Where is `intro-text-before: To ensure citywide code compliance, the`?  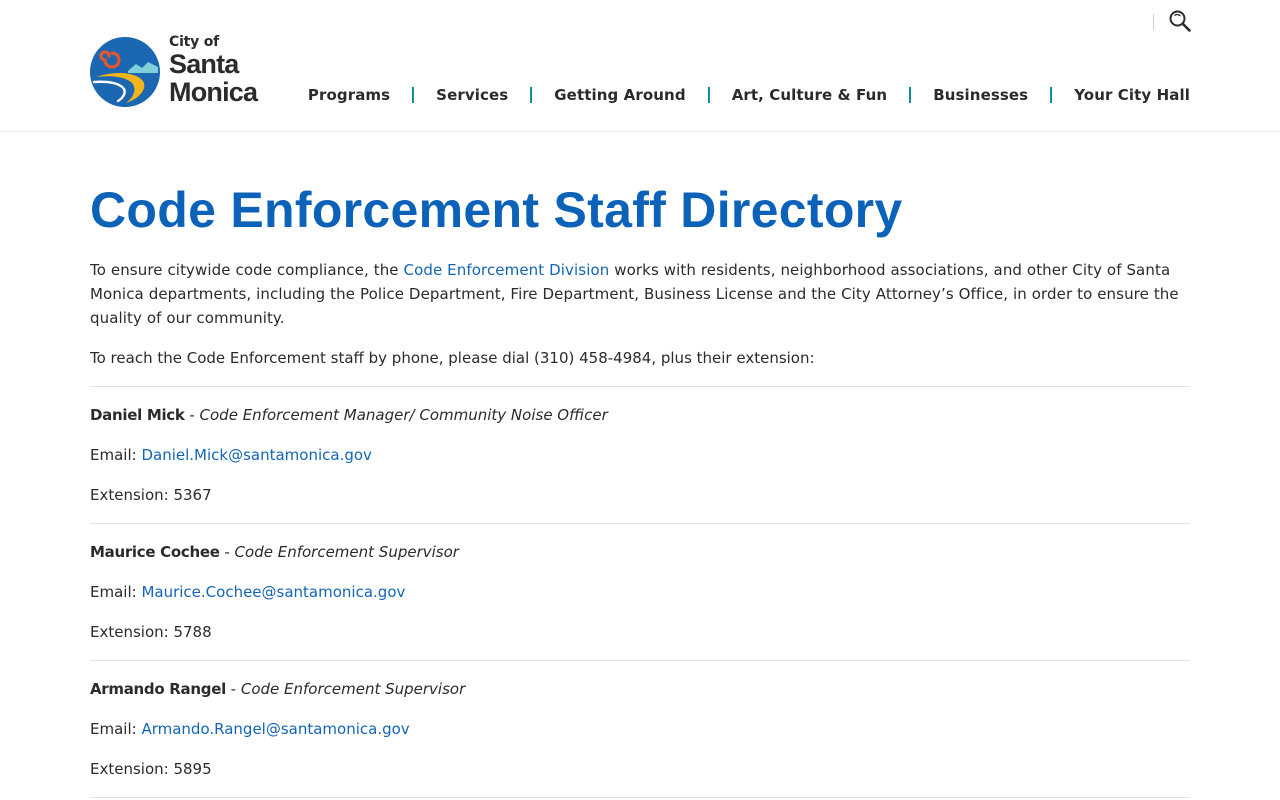 intro-text-before: To ensure citywide code compliance, the is located at coordinates (247, 270).